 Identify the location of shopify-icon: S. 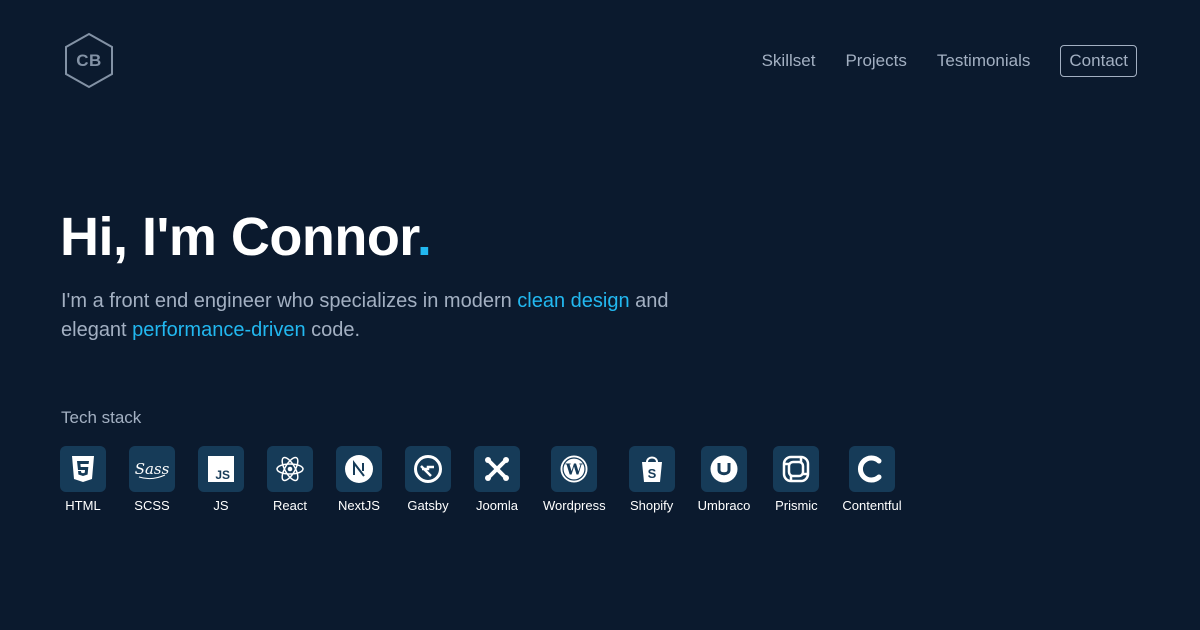
(651, 469).